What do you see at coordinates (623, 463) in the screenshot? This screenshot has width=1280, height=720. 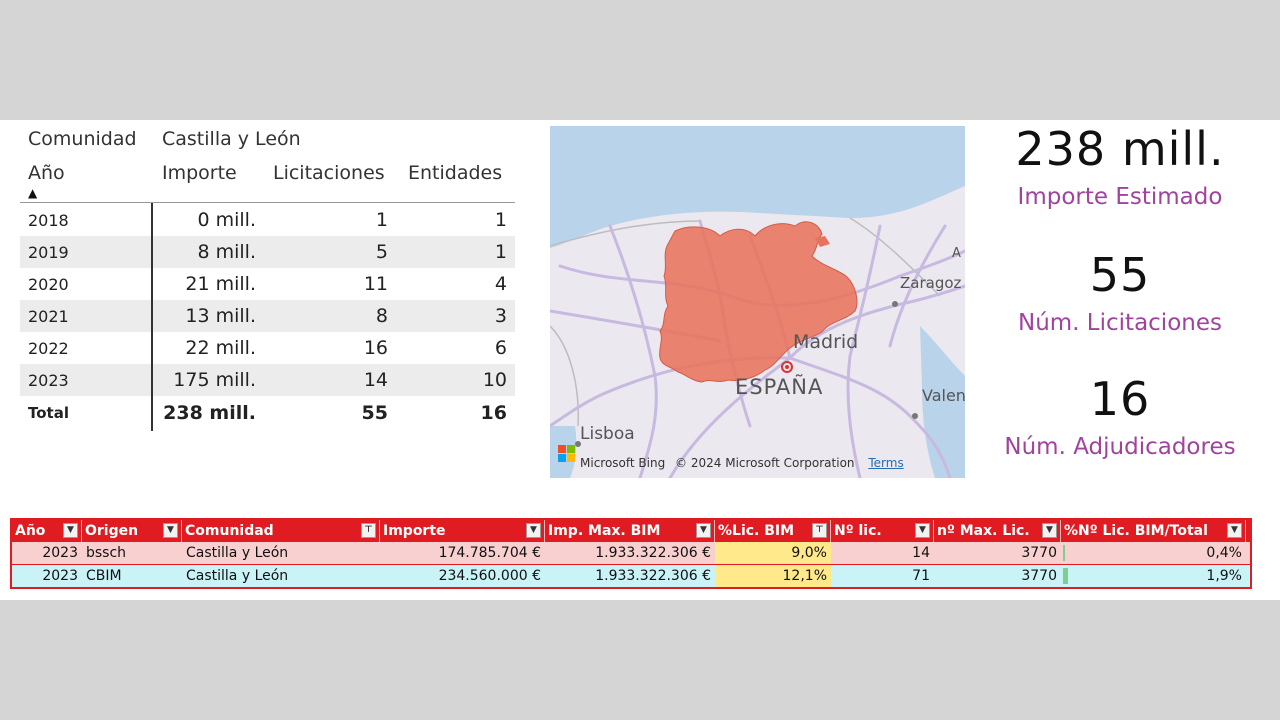 I see `bing-logo-text: Microsoft Bing` at bounding box center [623, 463].